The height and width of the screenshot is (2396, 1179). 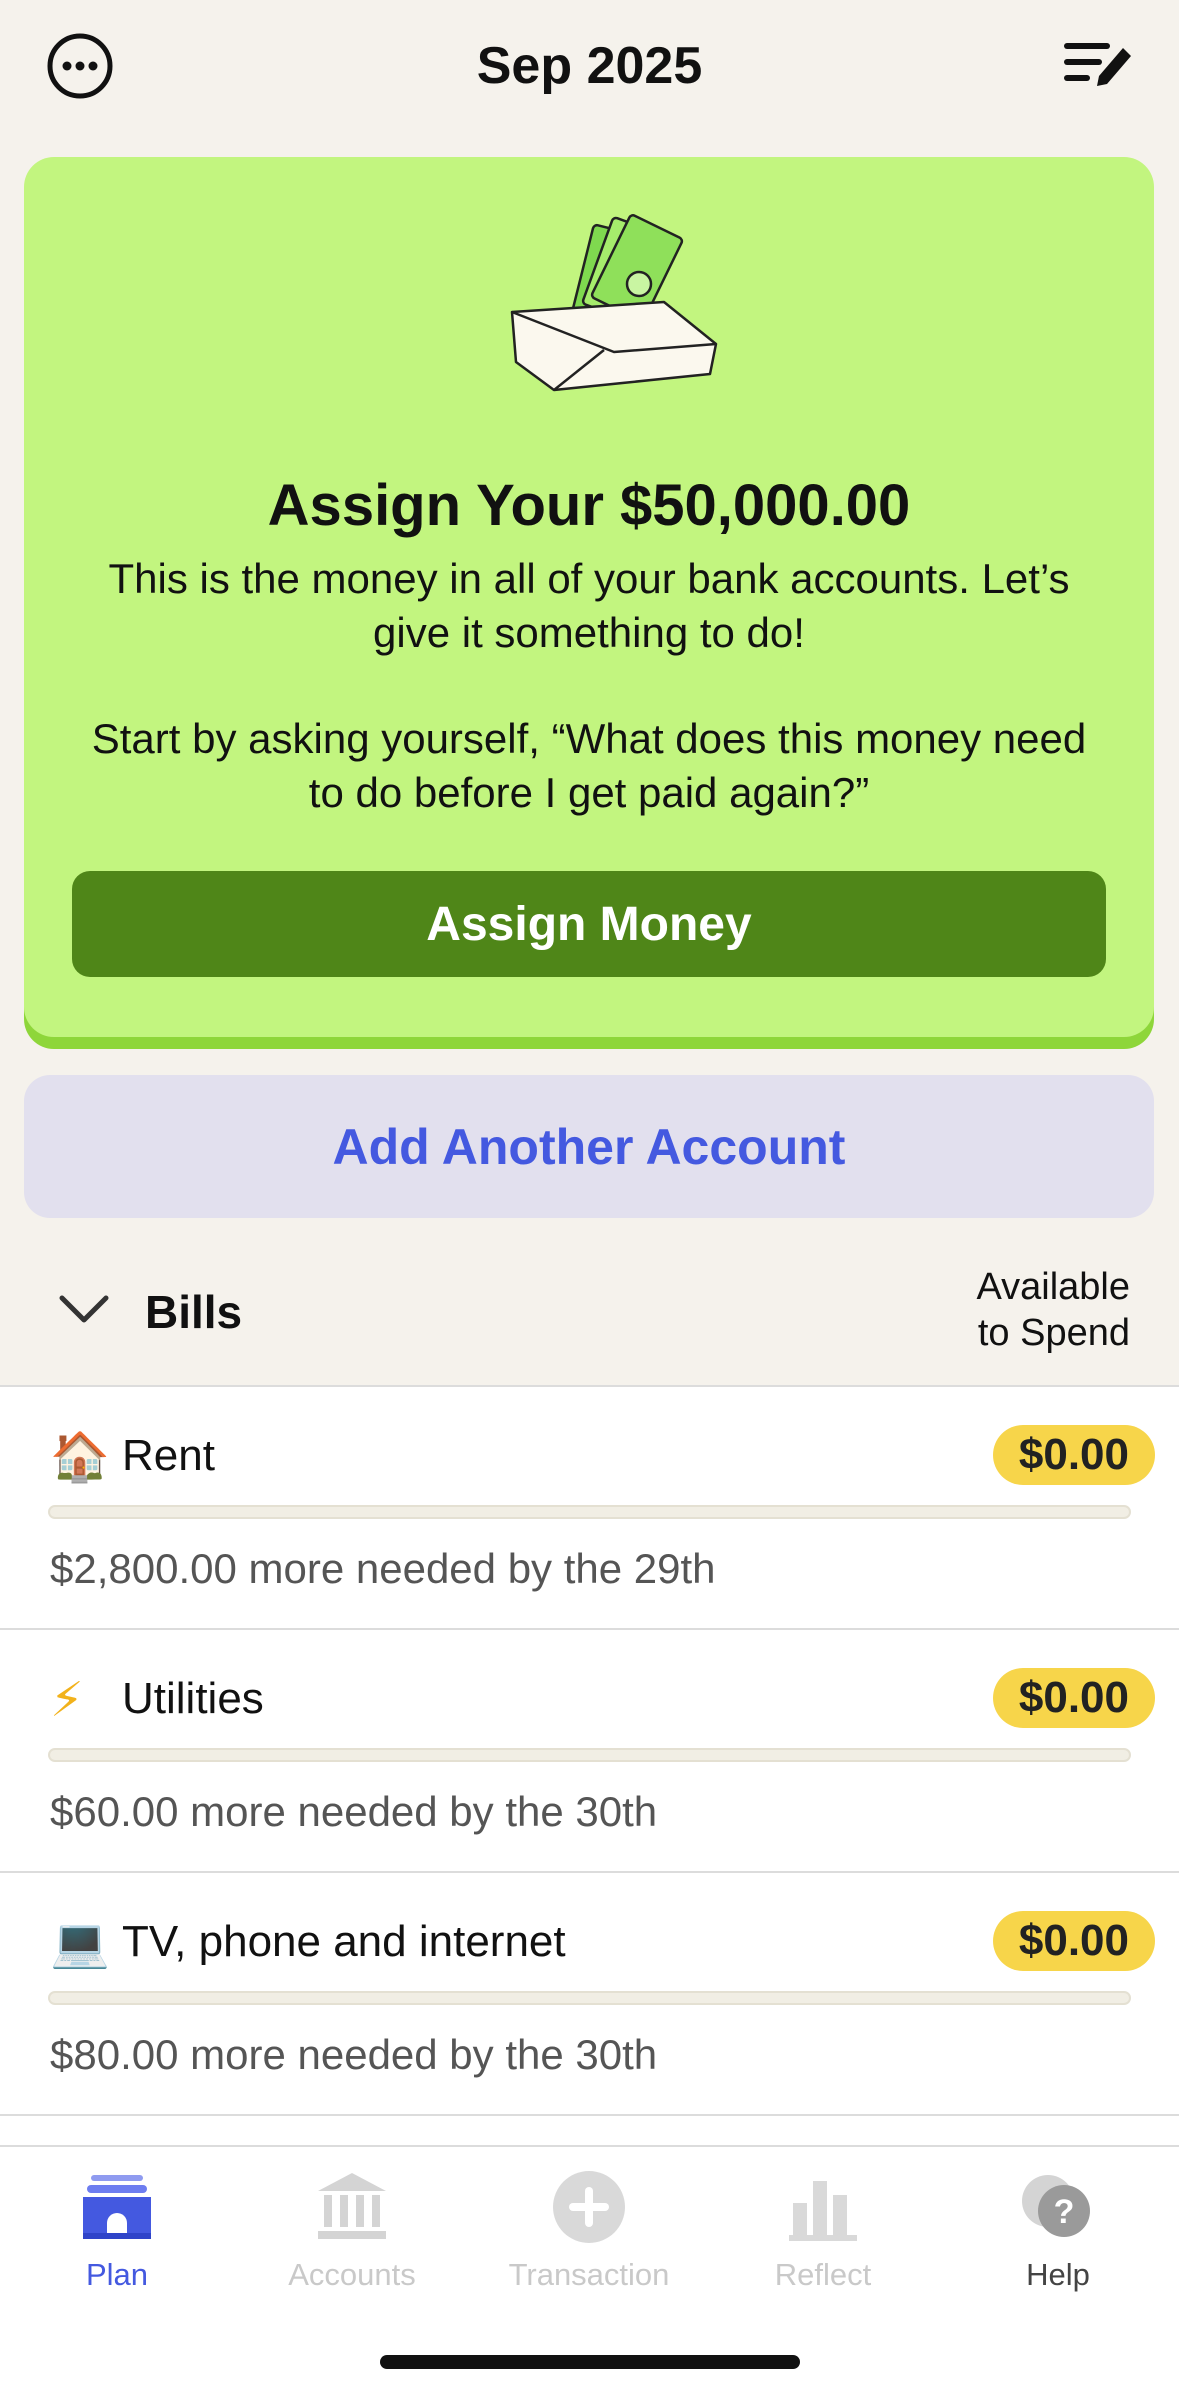 I want to click on house-icon: 🏠, so click(x=80, y=1457).